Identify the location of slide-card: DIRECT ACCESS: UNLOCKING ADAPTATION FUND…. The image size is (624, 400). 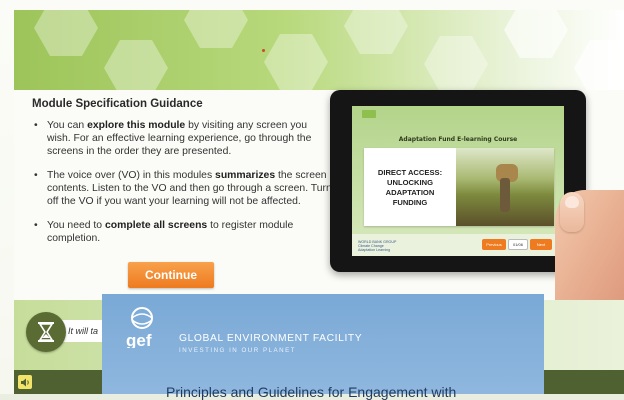
(459, 187).